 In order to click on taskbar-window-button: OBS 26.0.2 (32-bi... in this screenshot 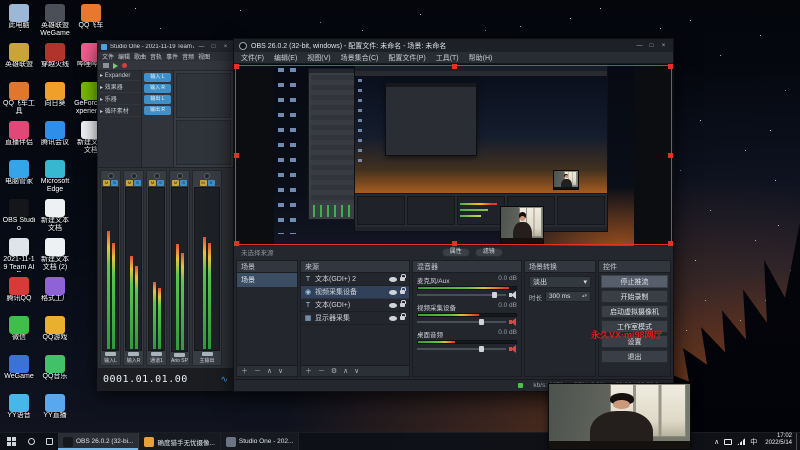, I will do `click(99, 441)`.